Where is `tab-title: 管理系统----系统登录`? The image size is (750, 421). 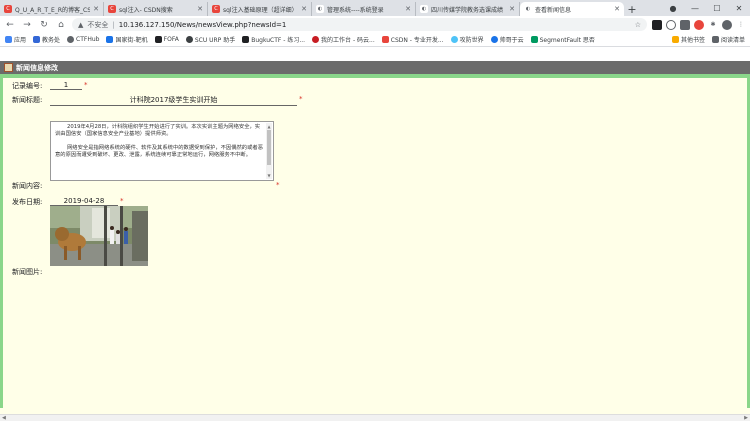 tab-title: 管理系统----系统登录 is located at coordinates (355, 10).